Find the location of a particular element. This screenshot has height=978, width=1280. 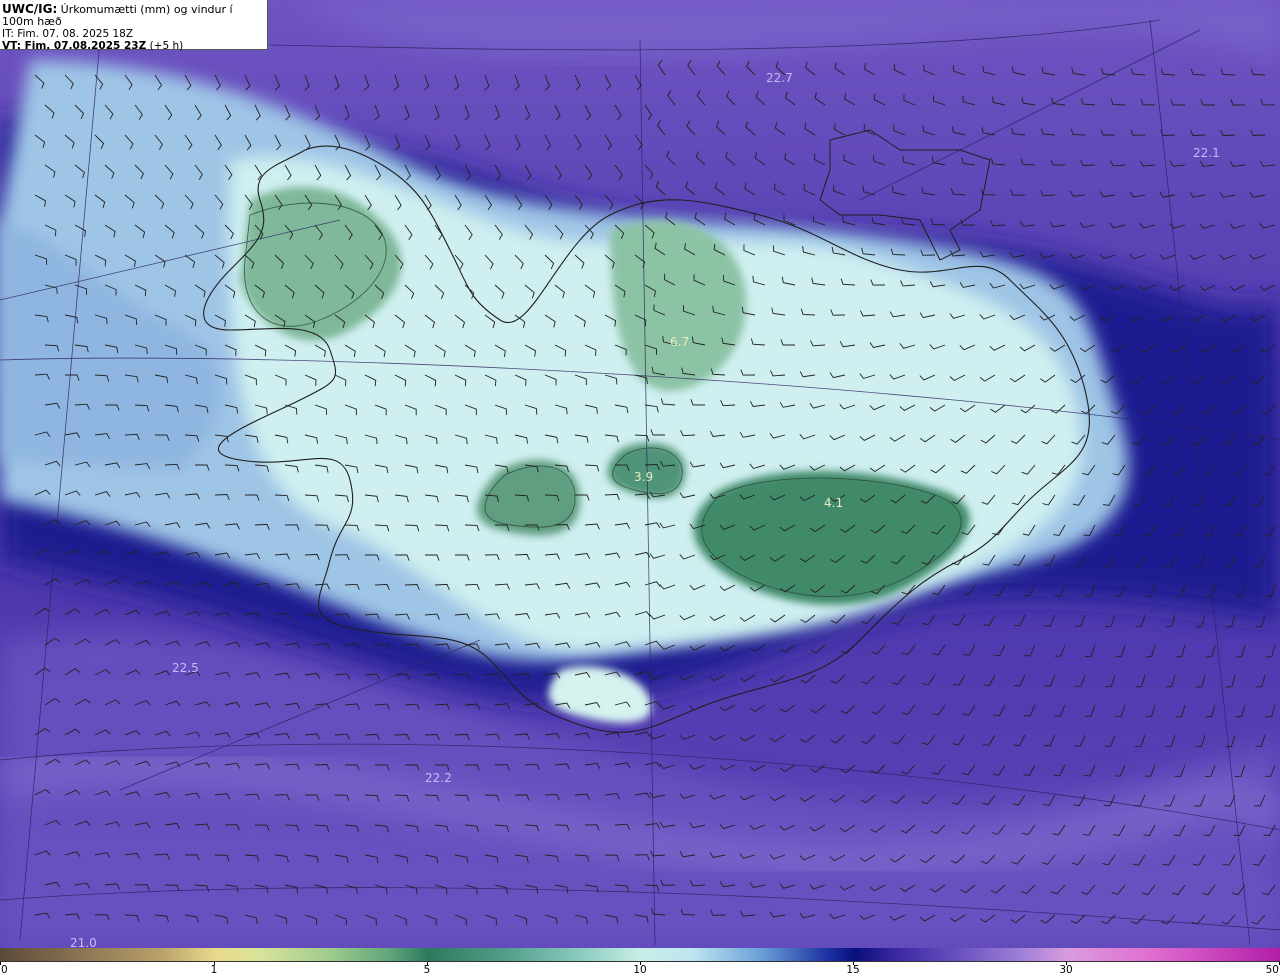

colorbar: 0 1 5 10 15 30 50 is located at coordinates (640, 963).